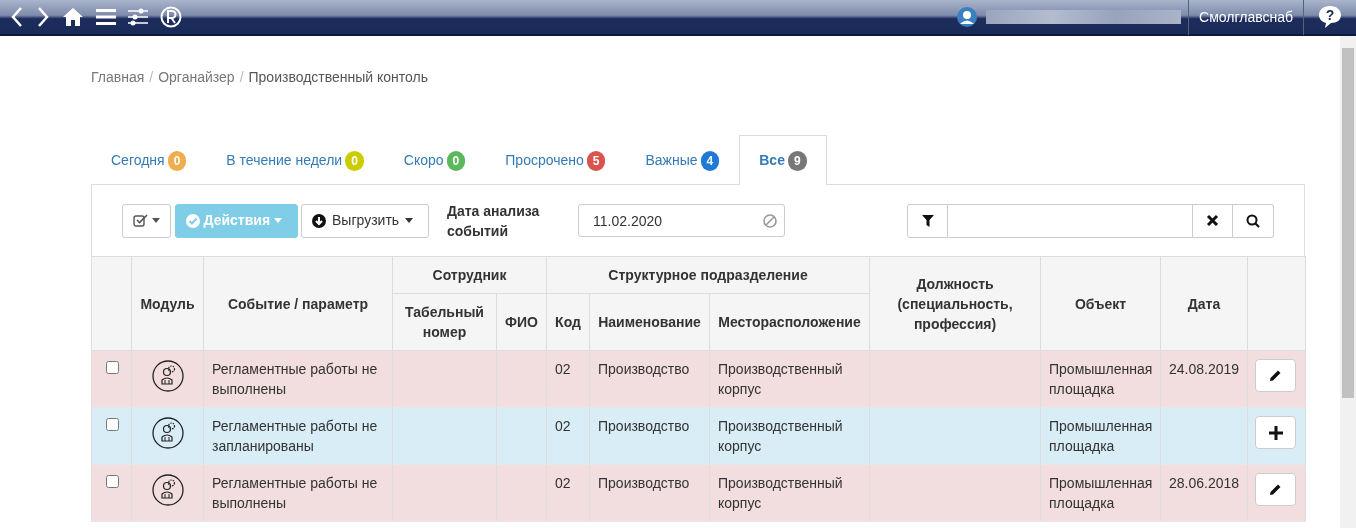 The width and height of the screenshot is (1356, 528). Describe the element at coordinates (1100, 303) in the screenshot. I see `column-header: Объект` at that location.